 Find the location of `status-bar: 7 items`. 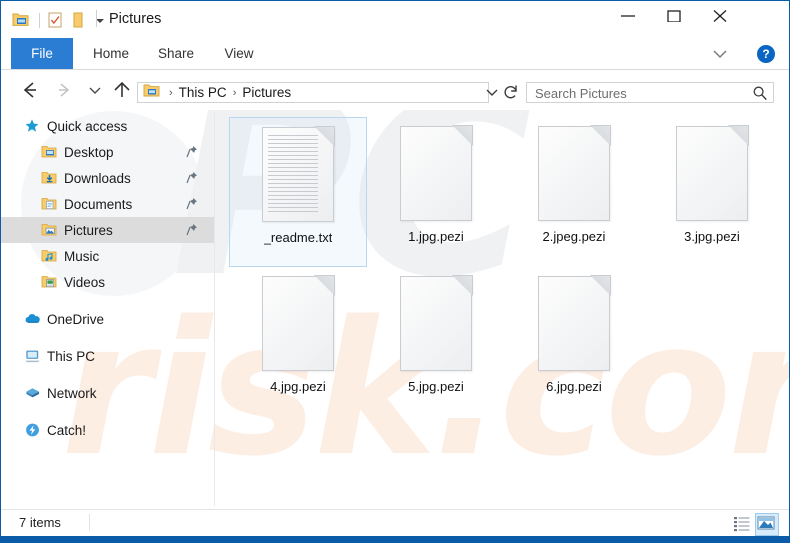

status-bar: 7 items is located at coordinates (395, 523).